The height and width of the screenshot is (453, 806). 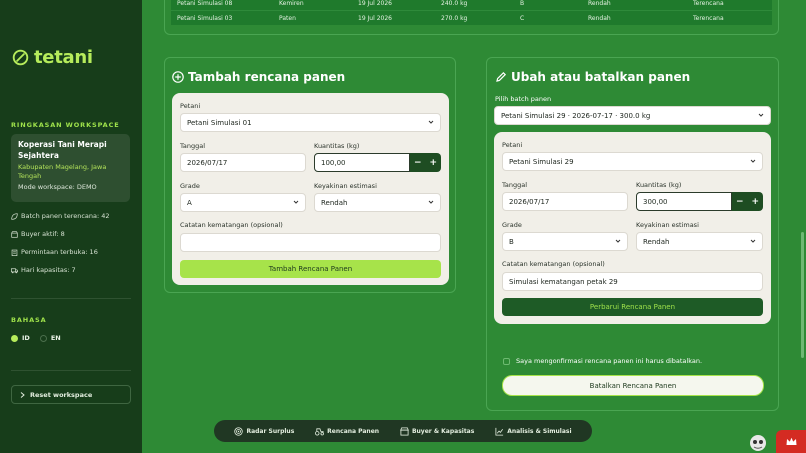 I want to click on language-option-en: EN, so click(x=50, y=338).